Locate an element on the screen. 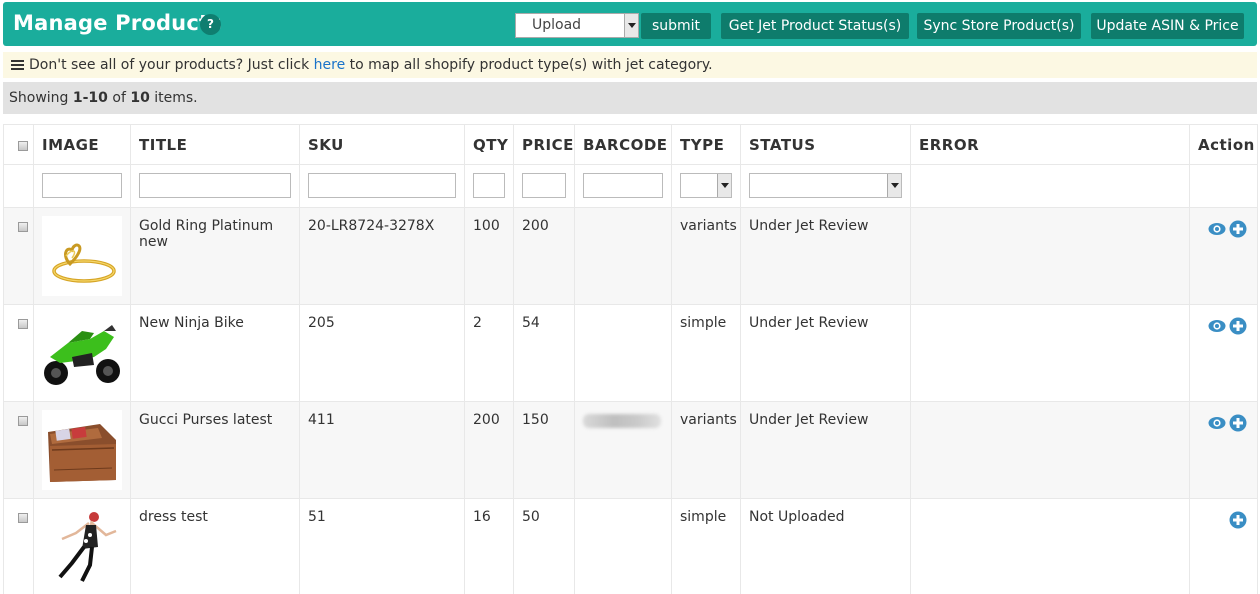 This screenshot has width=1260, height=594. product-price: 54 is located at coordinates (544, 353).